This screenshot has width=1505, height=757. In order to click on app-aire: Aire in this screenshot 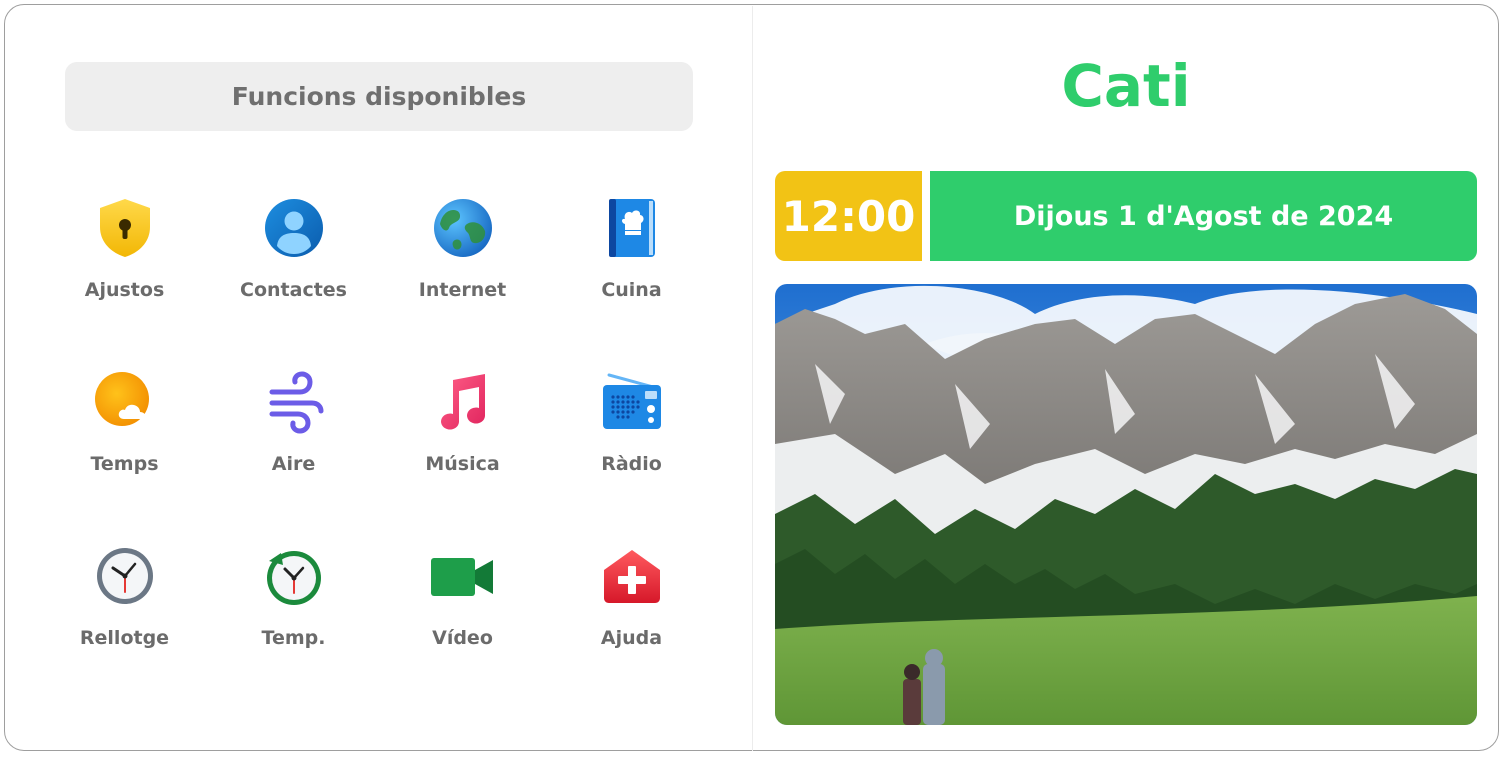, I will do `click(293, 434)`.